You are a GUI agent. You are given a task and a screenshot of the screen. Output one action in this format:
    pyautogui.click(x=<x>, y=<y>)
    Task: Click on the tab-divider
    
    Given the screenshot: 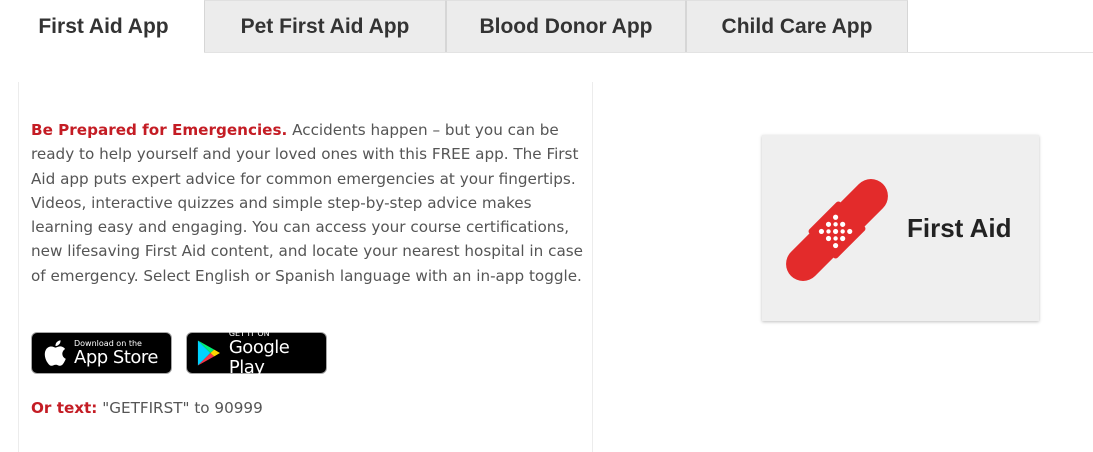 What is the action you would take?
    pyautogui.click(x=648, y=52)
    